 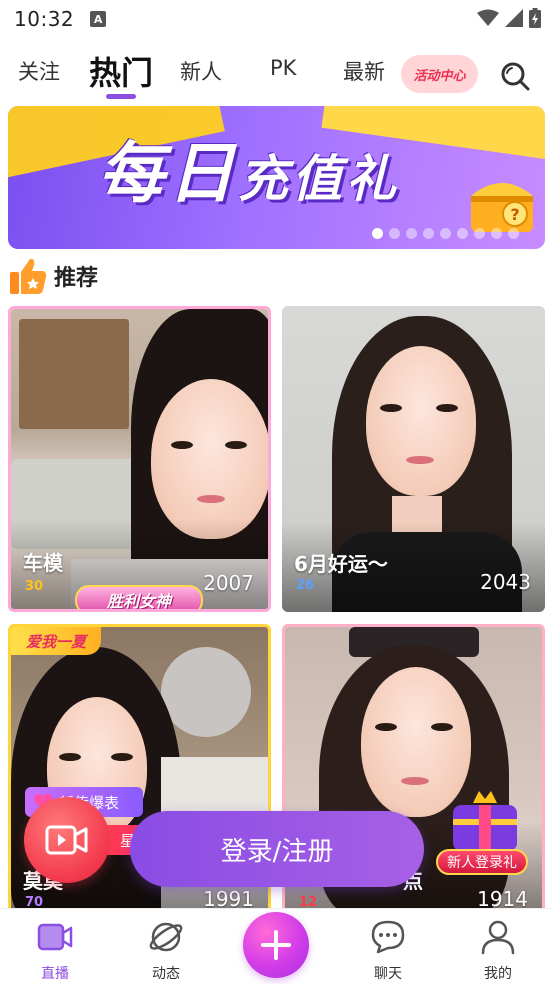 I want to click on active-tab-indicator, so click(x=121, y=96).